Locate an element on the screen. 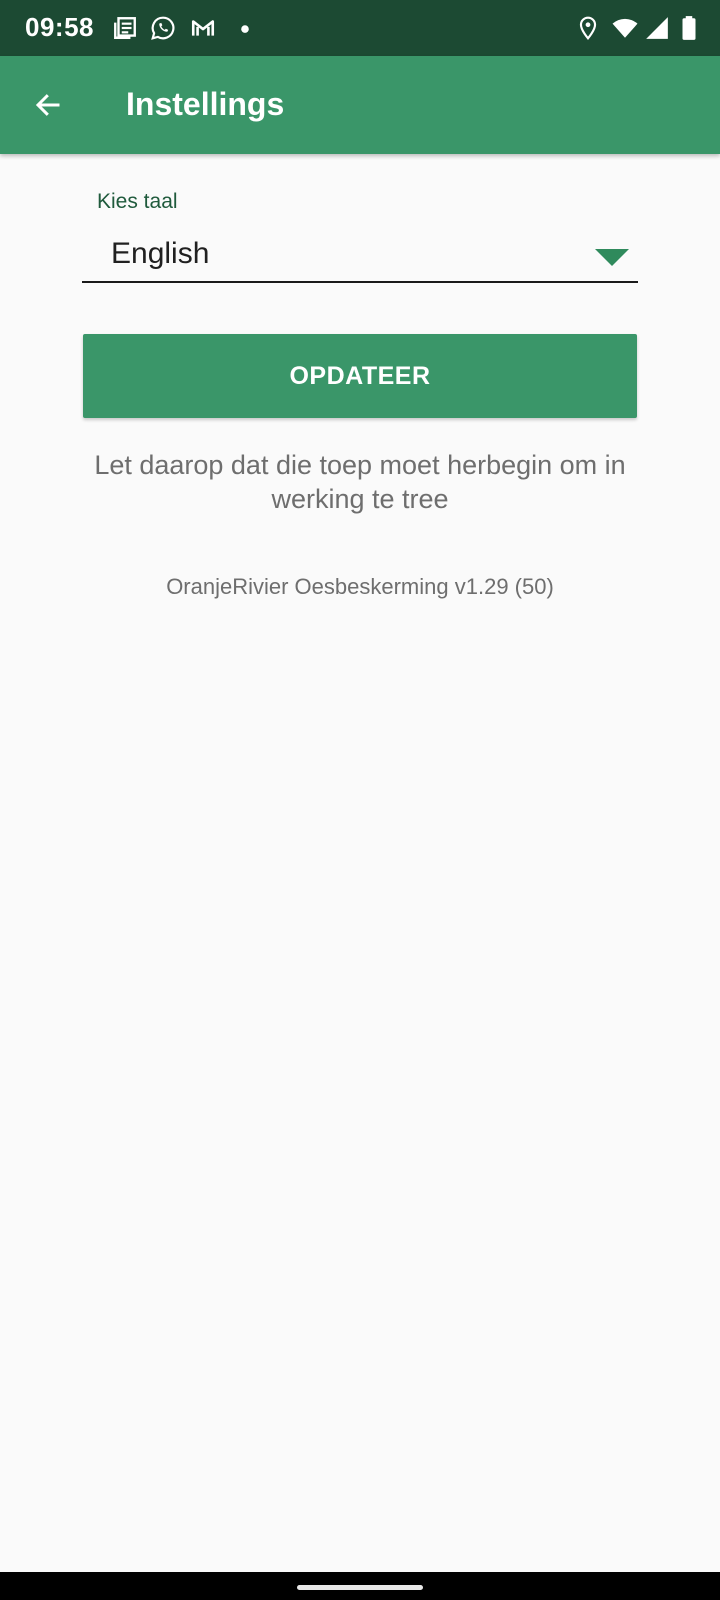 This screenshot has width=720, height=1600. status-time: 09:58 is located at coordinates (59, 27).